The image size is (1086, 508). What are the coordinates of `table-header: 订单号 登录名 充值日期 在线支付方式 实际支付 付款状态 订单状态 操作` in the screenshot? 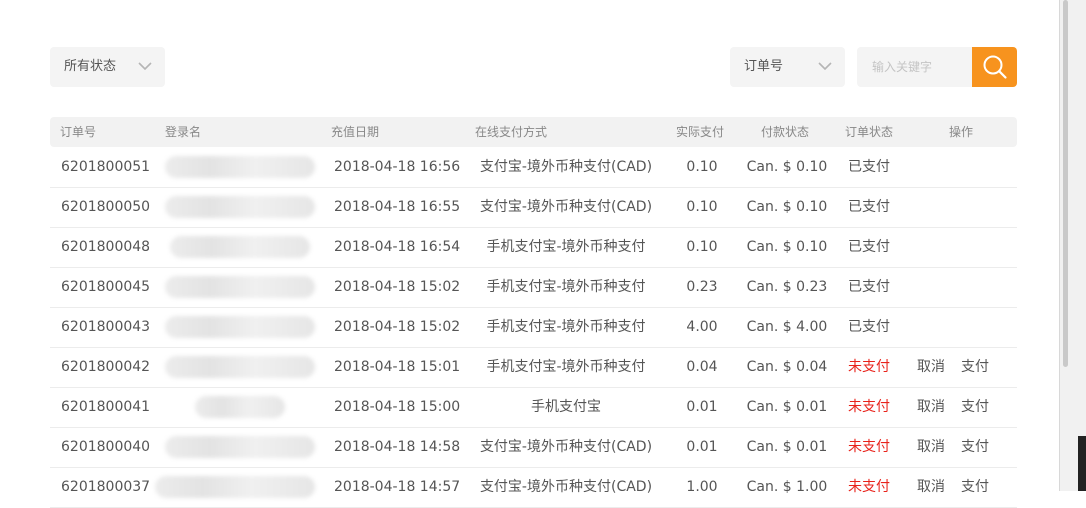 It's located at (533, 132).